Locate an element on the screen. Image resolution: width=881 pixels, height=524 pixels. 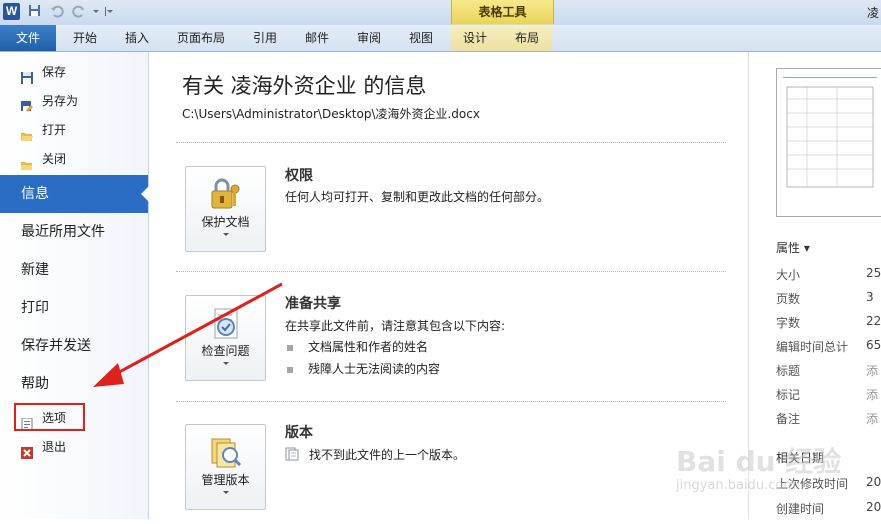
tab-review: 审阅 is located at coordinates (369, 38).